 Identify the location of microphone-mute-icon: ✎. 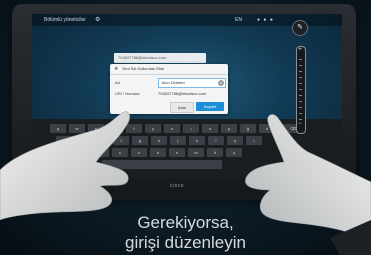
(300, 28).